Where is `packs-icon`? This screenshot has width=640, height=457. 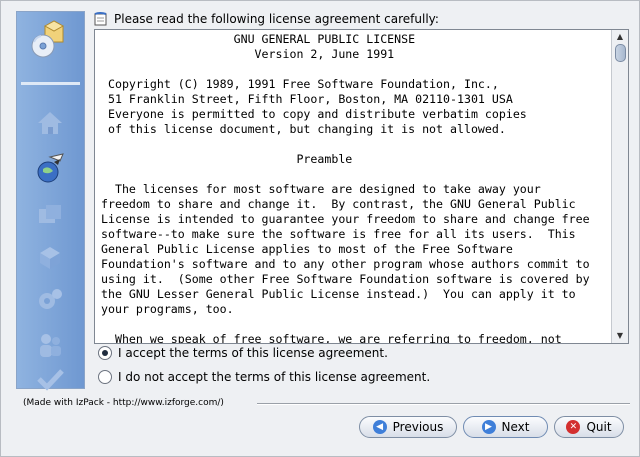
packs-icon is located at coordinates (50, 215).